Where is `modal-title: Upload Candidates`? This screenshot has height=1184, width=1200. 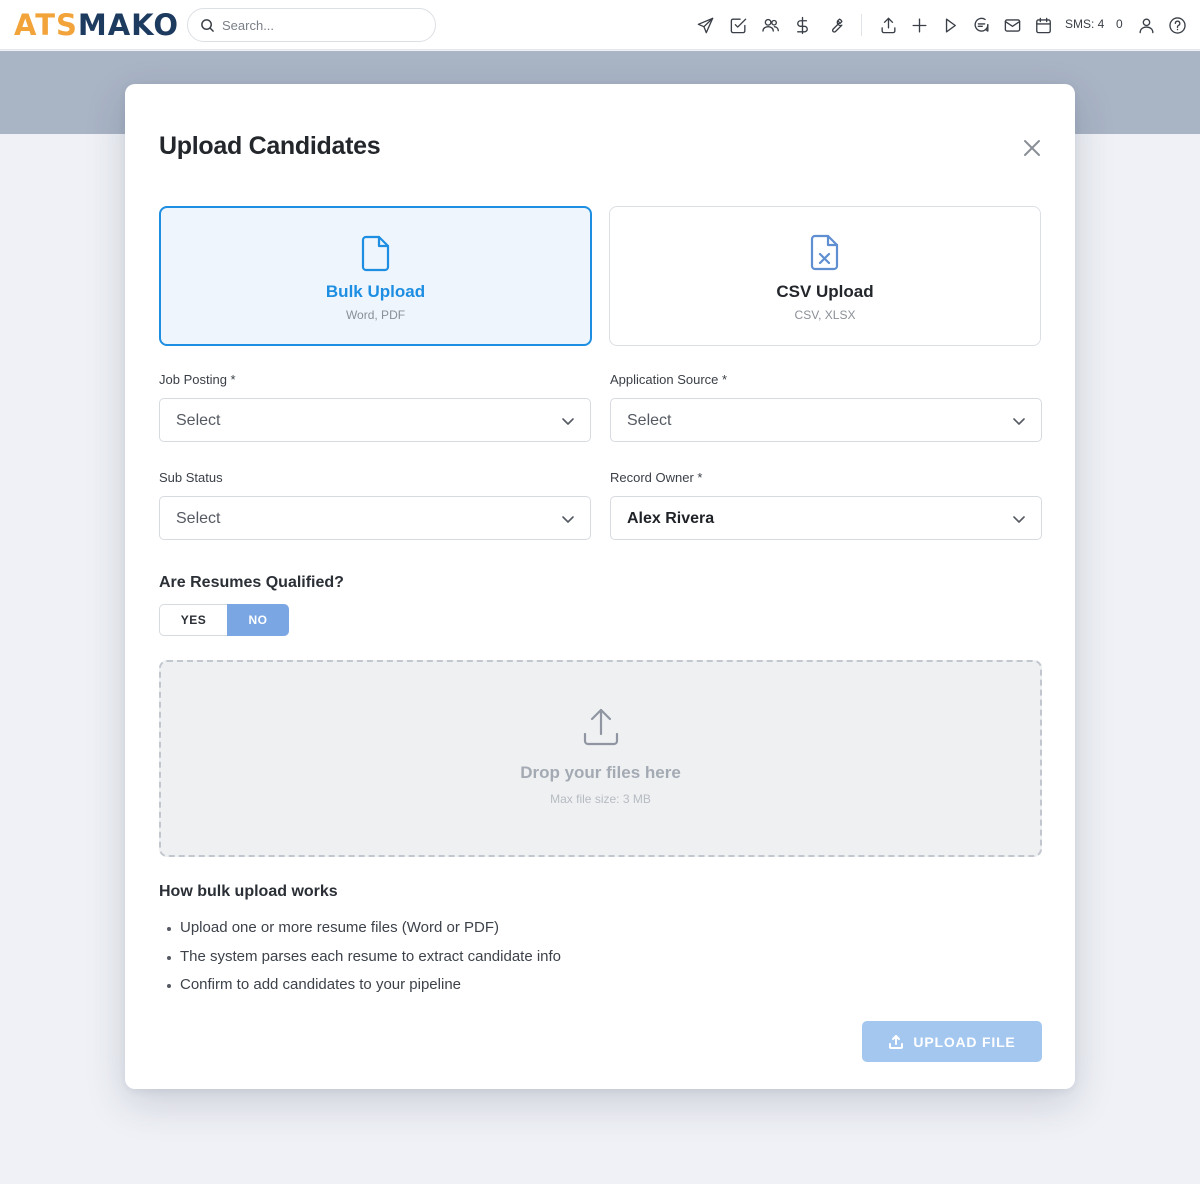
modal-title: Upload Candidates is located at coordinates (270, 146).